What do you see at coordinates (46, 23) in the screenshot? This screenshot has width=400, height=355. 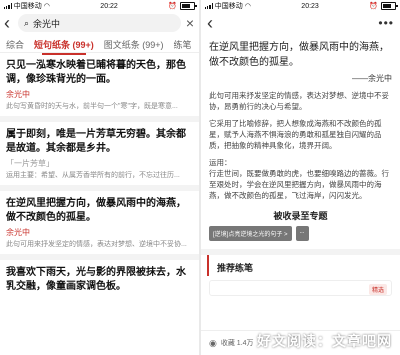 I see `search-query: 余光中` at bounding box center [46, 23].